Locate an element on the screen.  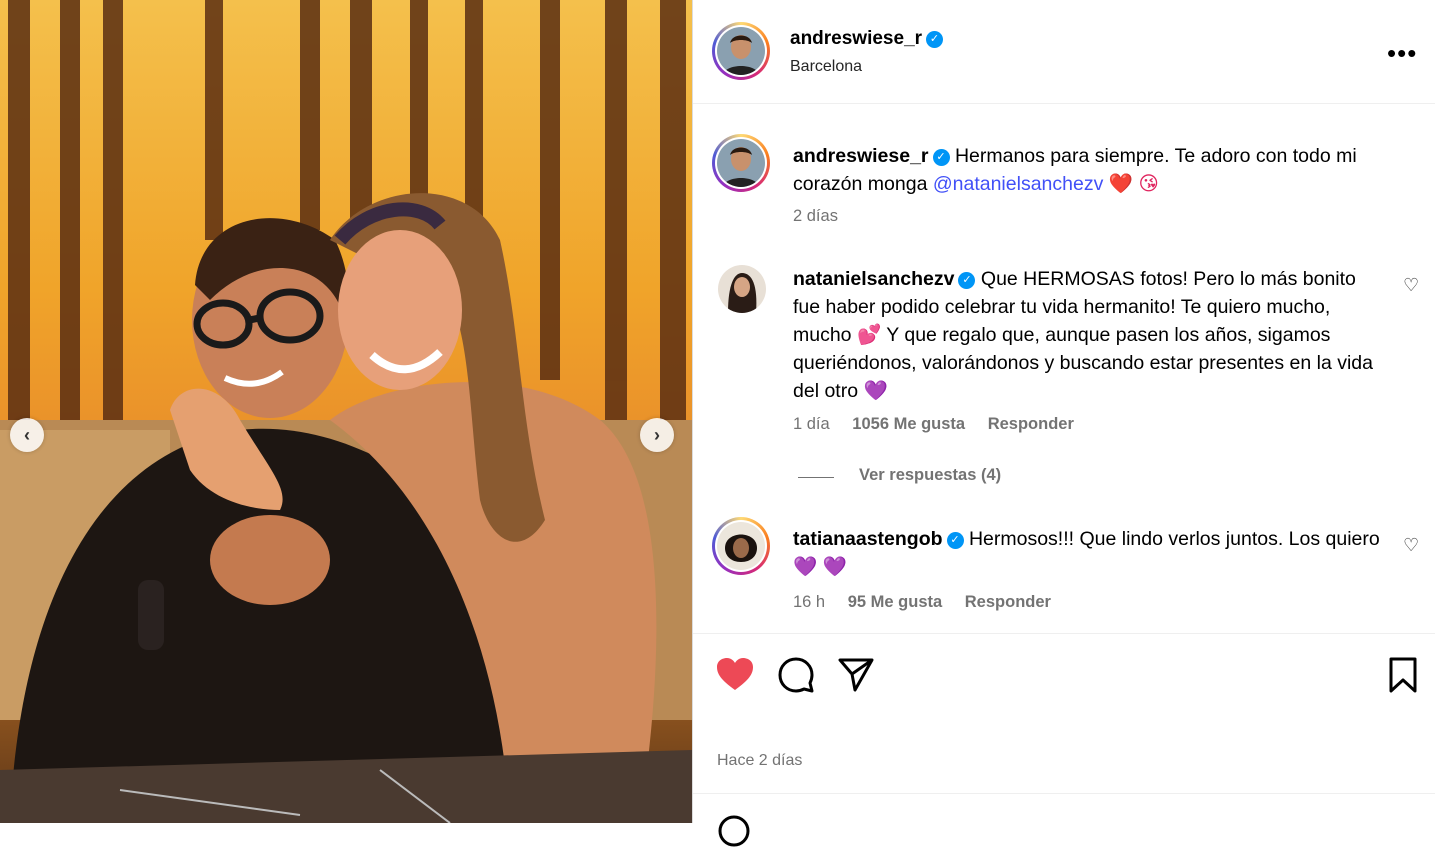
next-photo-button: › is located at coordinates (657, 435).